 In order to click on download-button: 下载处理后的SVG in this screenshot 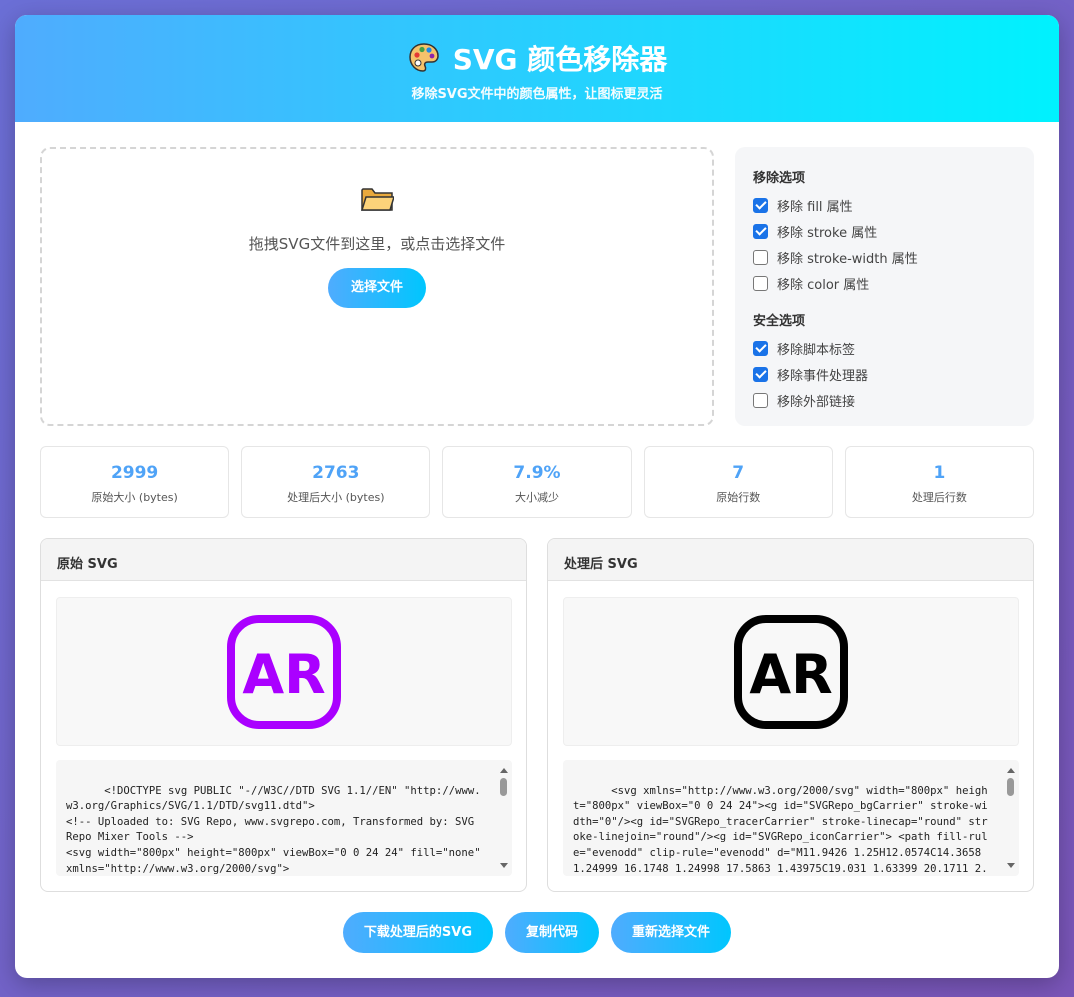, I will do `click(418, 932)`.